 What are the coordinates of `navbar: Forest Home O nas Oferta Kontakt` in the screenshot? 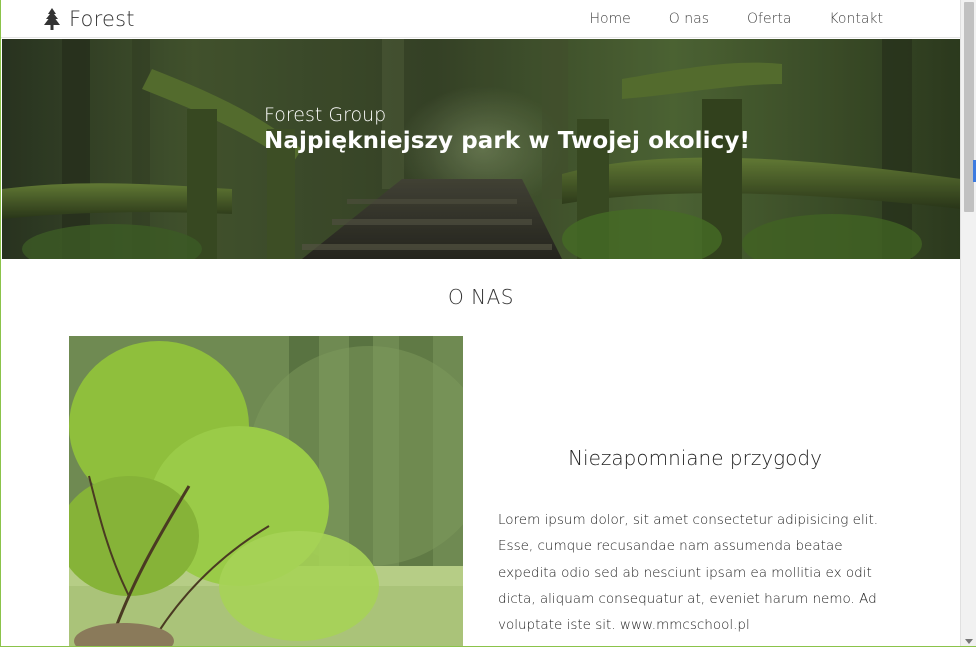 It's located at (481, 19).